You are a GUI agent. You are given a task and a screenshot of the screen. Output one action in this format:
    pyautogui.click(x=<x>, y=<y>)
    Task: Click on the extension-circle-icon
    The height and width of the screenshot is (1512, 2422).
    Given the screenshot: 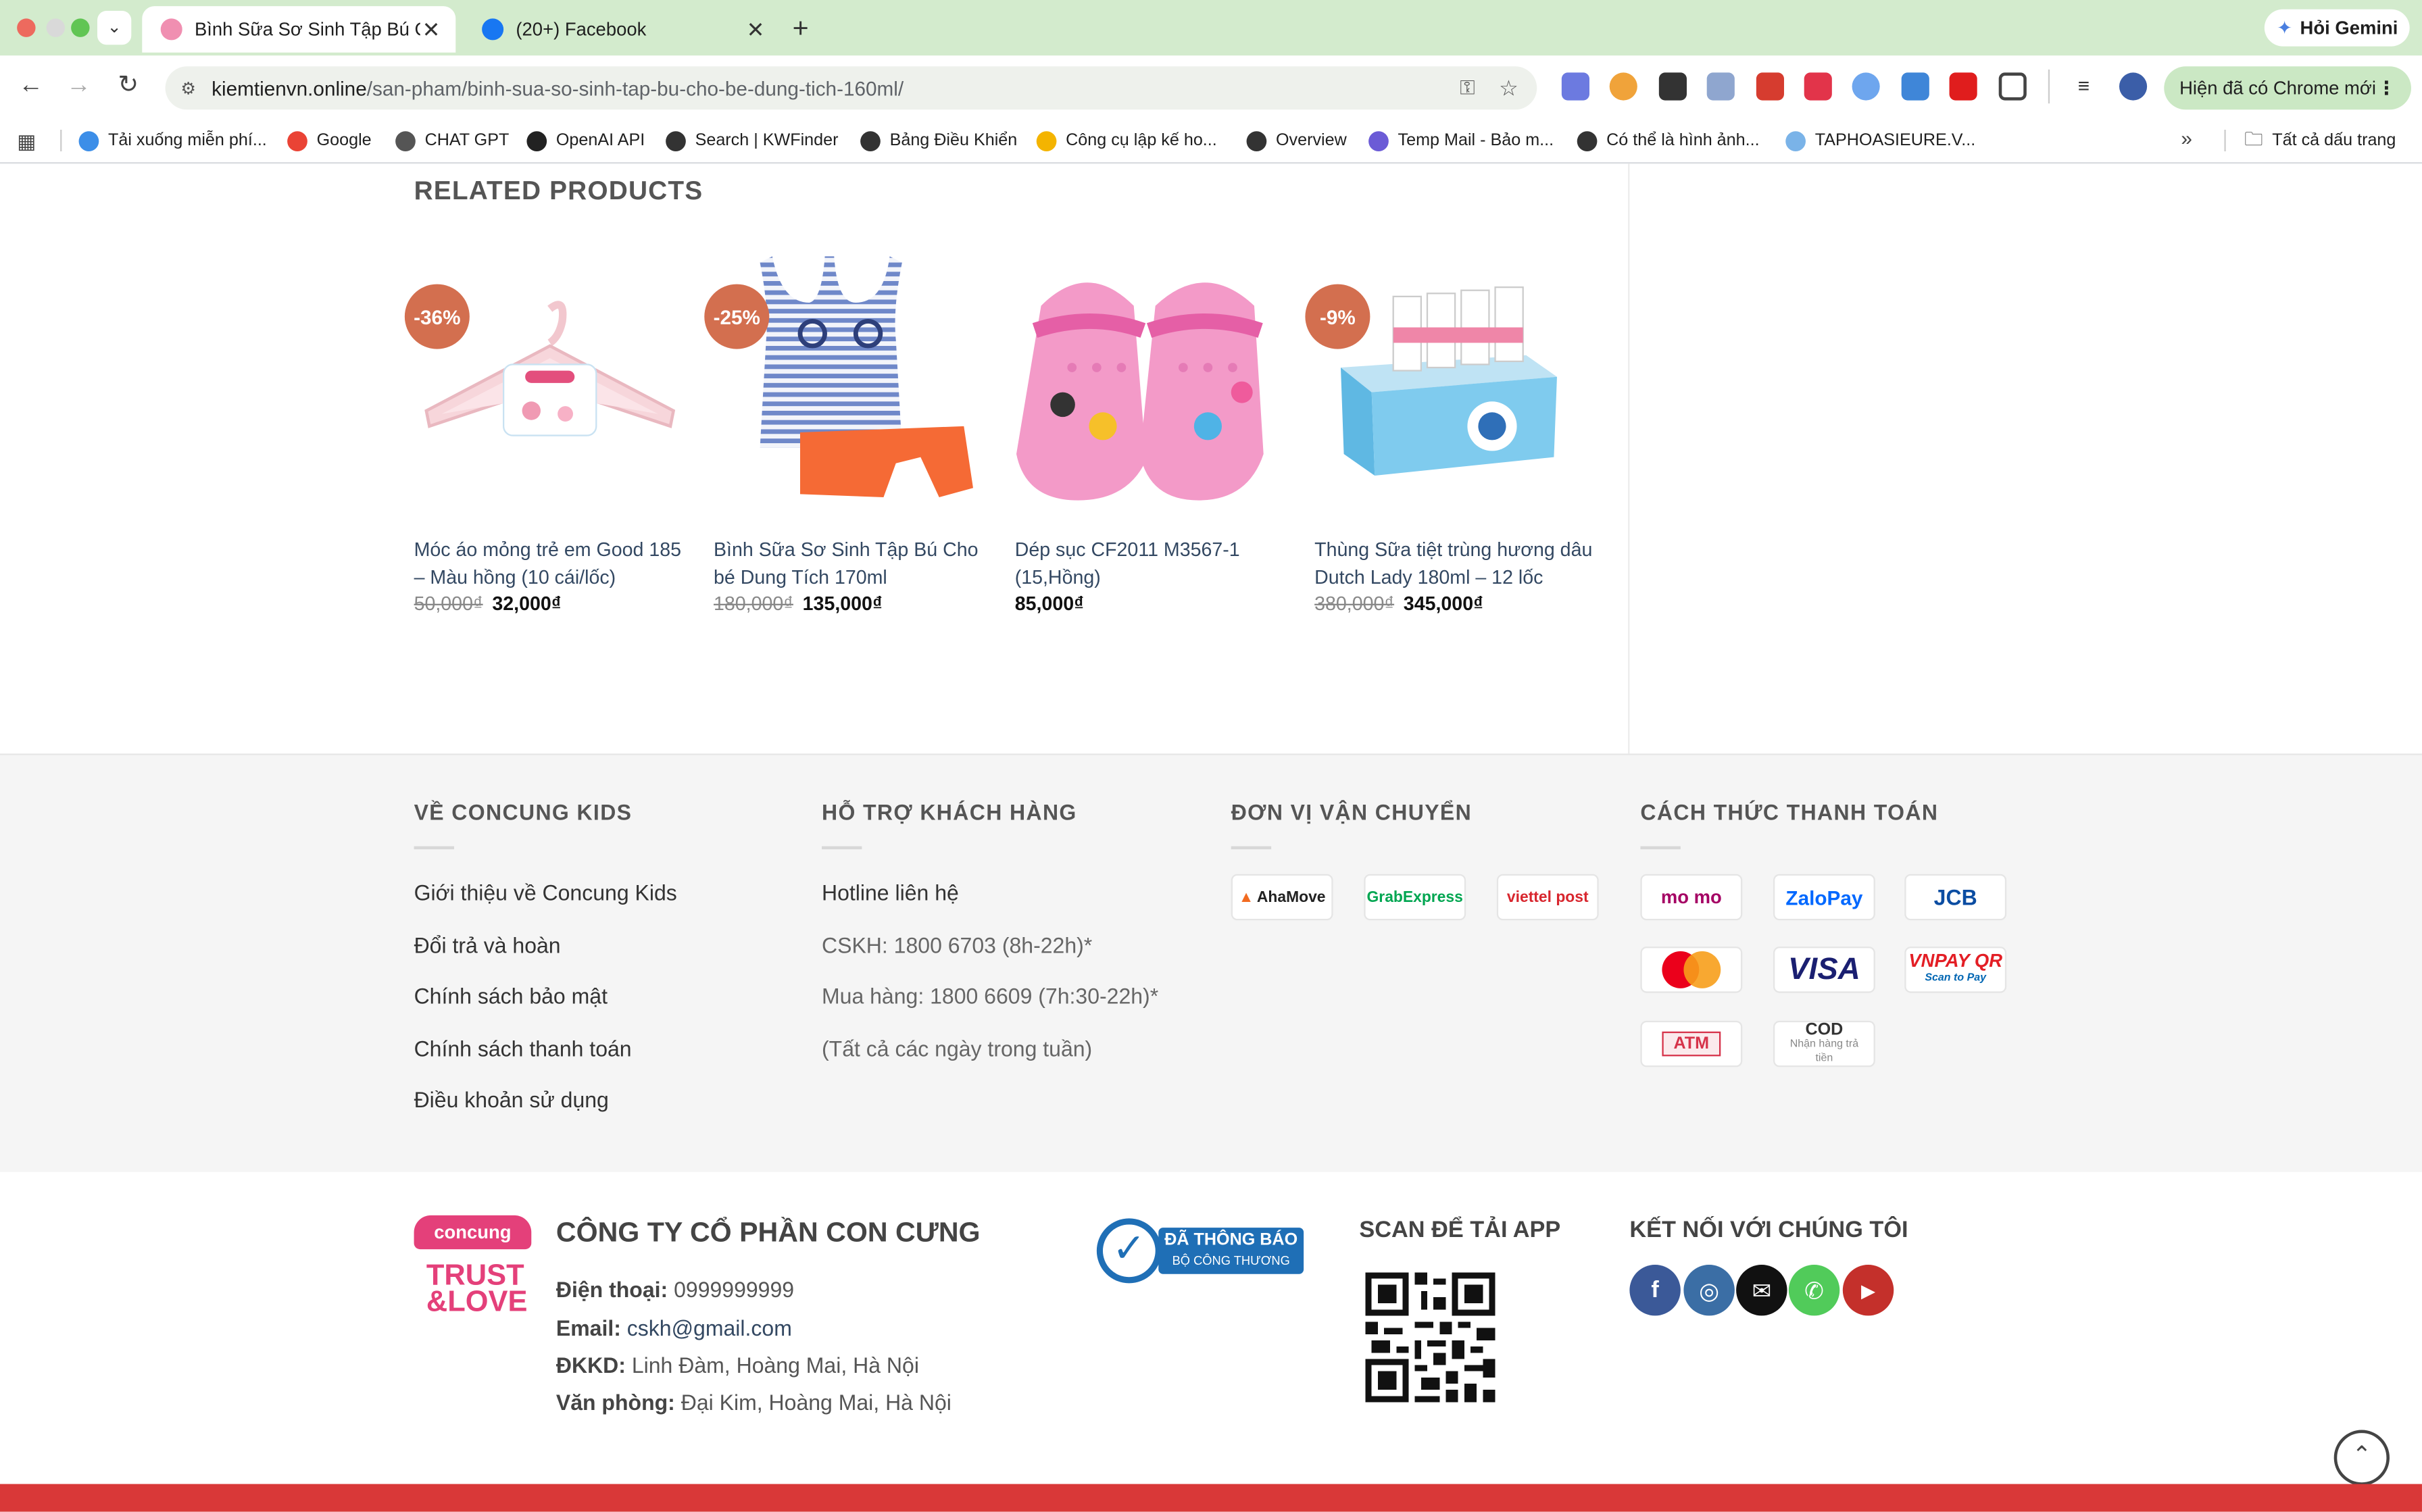 What is the action you would take?
    pyautogui.click(x=1623, y=86)
    